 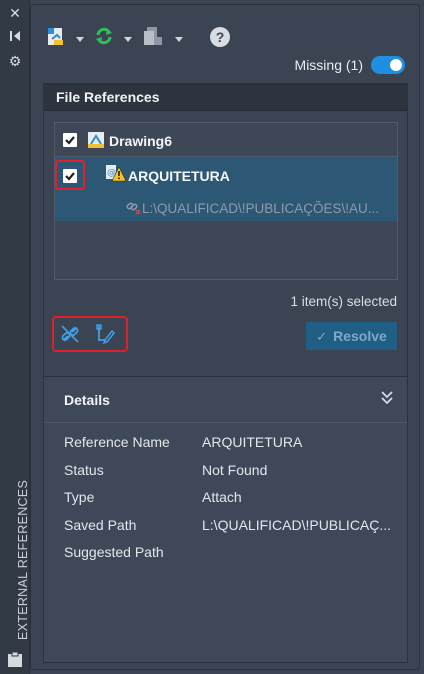 What do you see at coordinates (96, 140) in the screenshot?
I see `drawing-icon` at bounding box center [96, 140].